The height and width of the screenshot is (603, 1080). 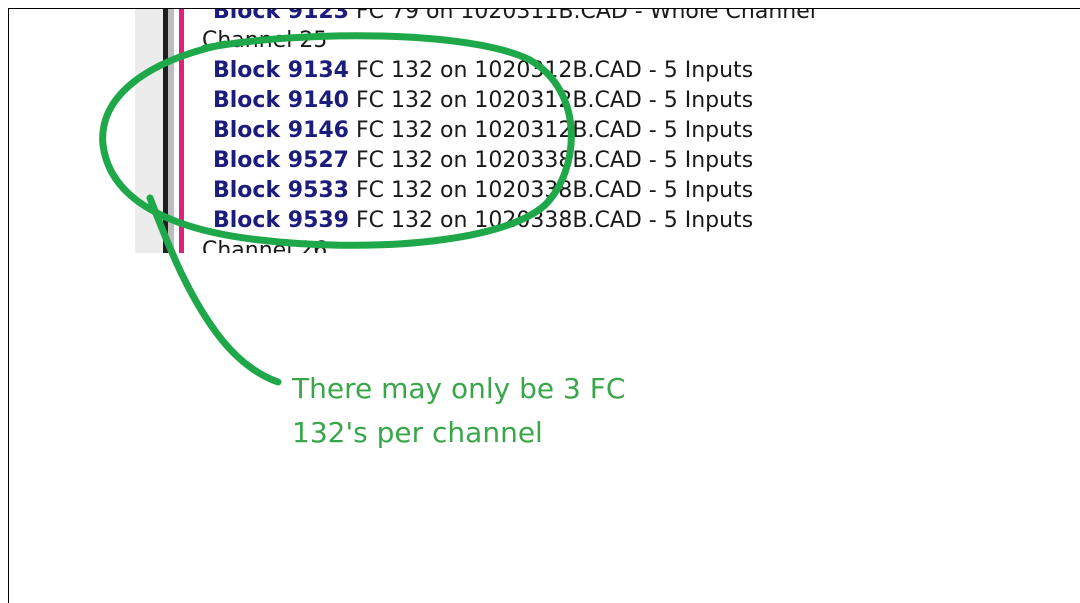 I want to click on tree-row-channel-25: Channel 25, so click(x=264, y=41).